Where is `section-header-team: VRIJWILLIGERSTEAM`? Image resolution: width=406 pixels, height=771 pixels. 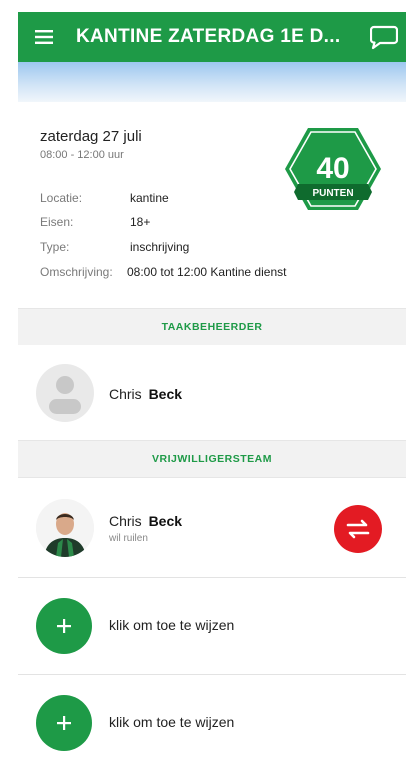 section-header-team: VRIJWILLIGERSTEAM is located at coordinates (212, 459).